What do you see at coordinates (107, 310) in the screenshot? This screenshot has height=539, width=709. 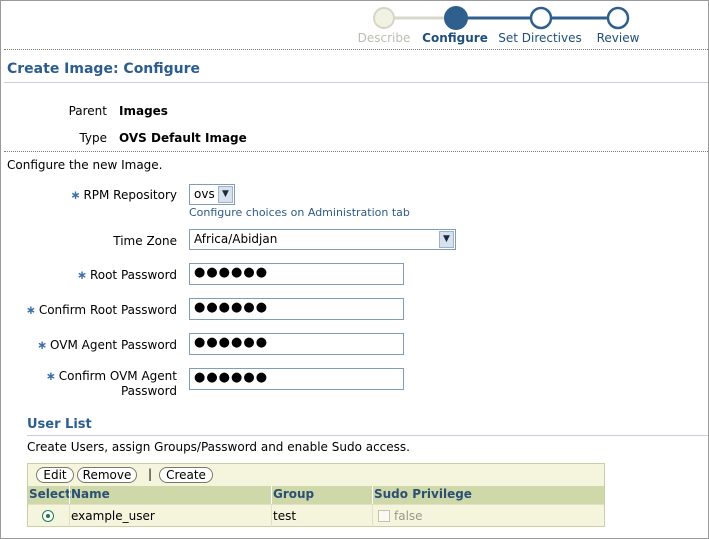 I see `confirm-root-password-label-text: Confirm Root Password` at bounding box center [107, 310].